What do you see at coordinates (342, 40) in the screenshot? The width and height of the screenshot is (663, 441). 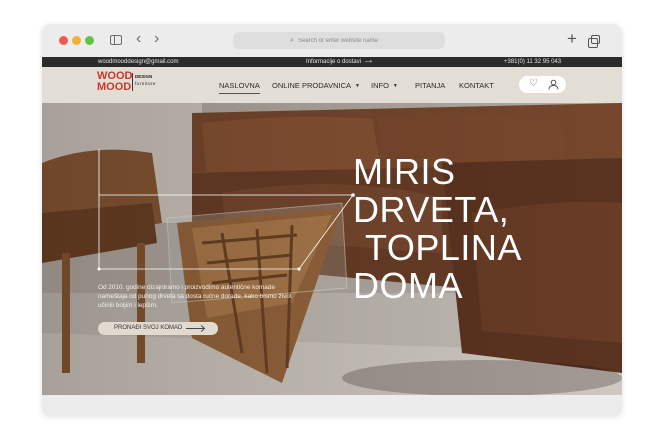 I see `address-input` at bounding box center [342, 40].